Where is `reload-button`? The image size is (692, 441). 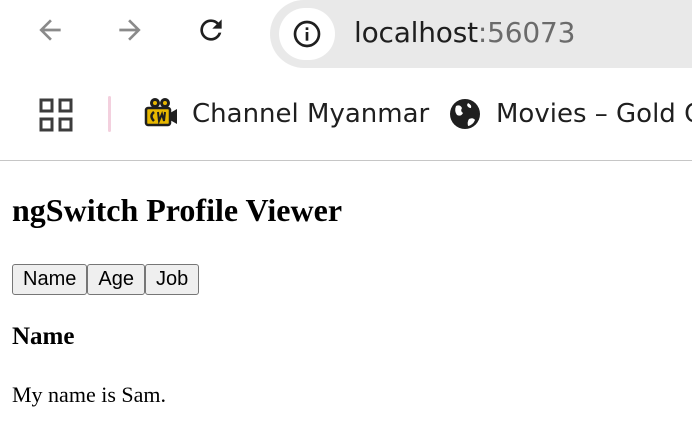 reload-button is located at coordinates (211, 30).